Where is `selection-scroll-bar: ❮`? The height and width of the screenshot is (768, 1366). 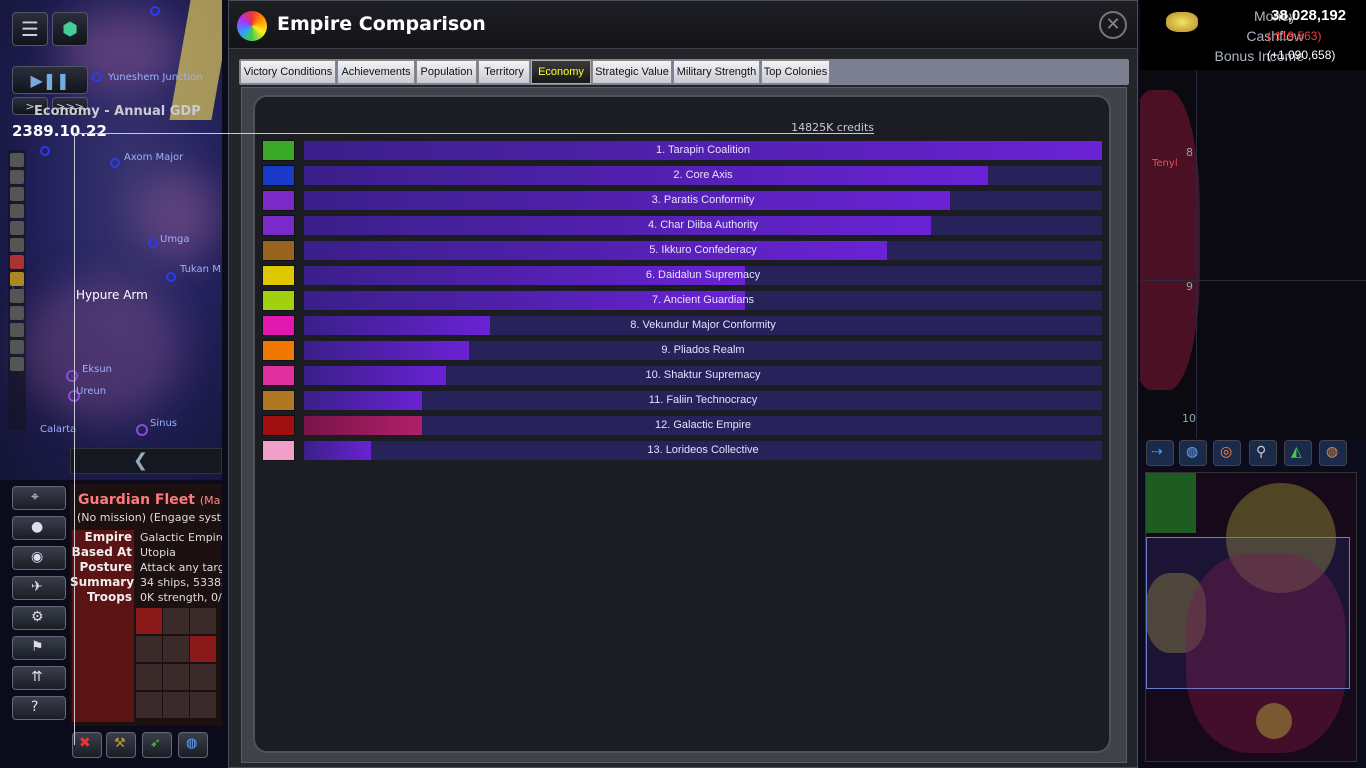 selection-scroll-bar: ❮ is located at coordinates (146, 461).